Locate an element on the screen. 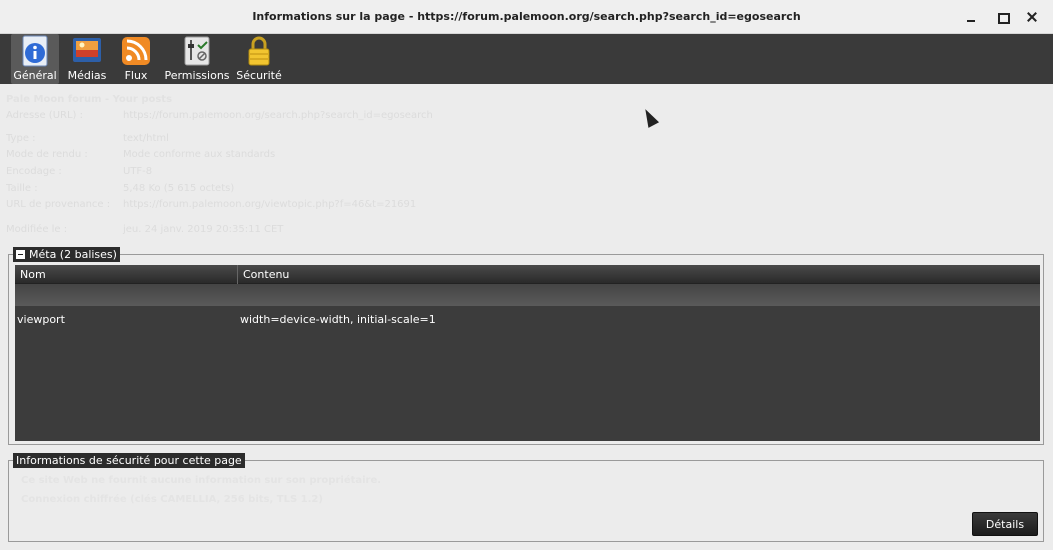  tab-general: Général is located at coordinates (35, 59).